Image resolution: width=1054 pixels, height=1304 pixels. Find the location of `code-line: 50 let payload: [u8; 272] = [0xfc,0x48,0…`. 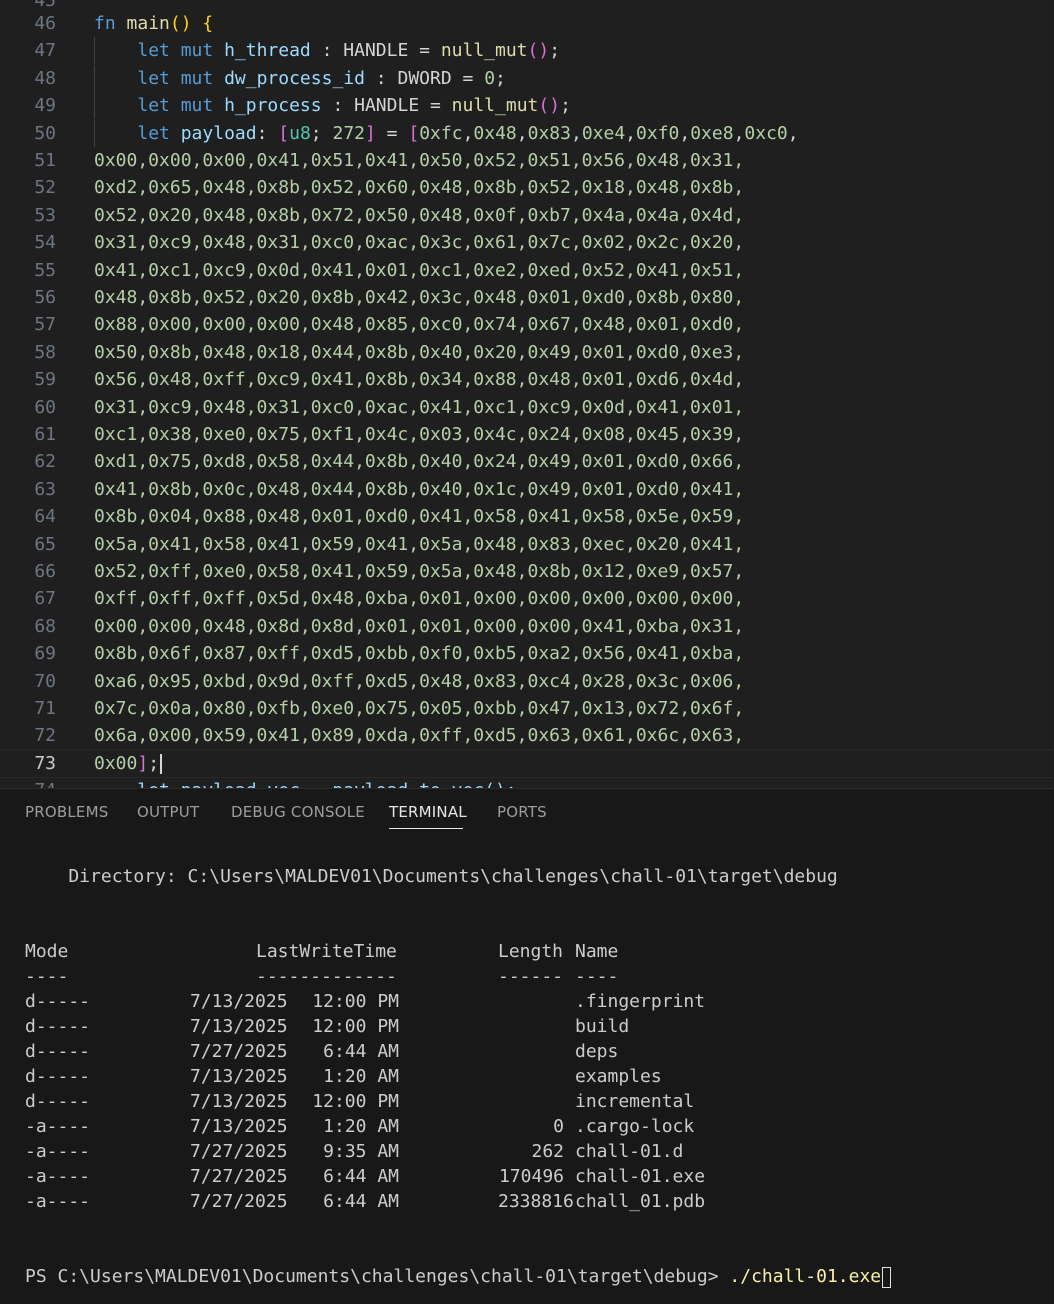

code-line: 50 let payload: [u8; 272] = [0xfc,0x48,0… is located at coordinates (527, 133).